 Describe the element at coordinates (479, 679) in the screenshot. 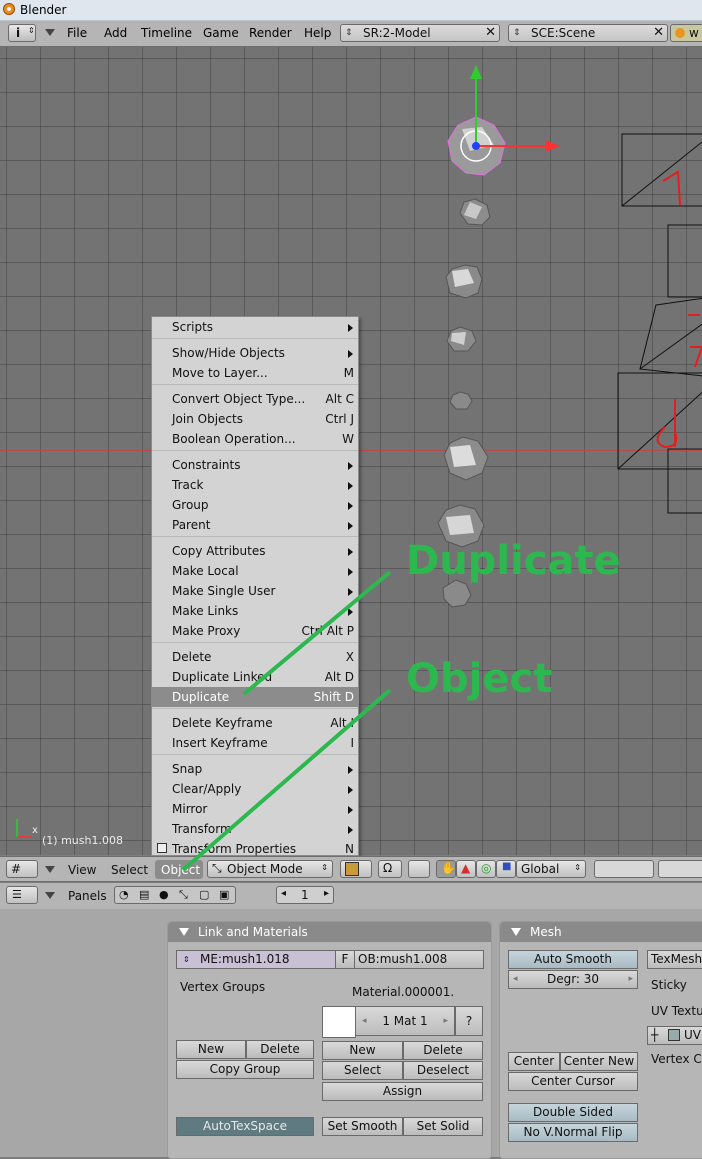

I see `annotation-object: Object` at that location.